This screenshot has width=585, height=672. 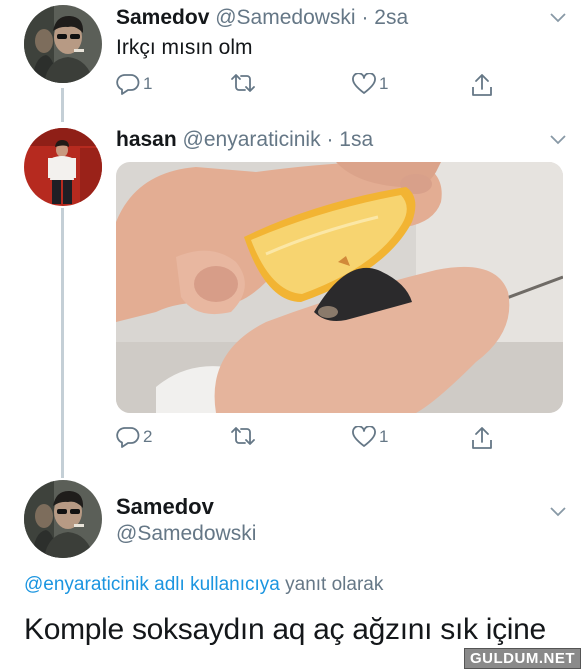 What do you see at coordinates (252, 139) in the screenshot?
I see `username: @enyaraticinik` at bounding box center [252, 139].